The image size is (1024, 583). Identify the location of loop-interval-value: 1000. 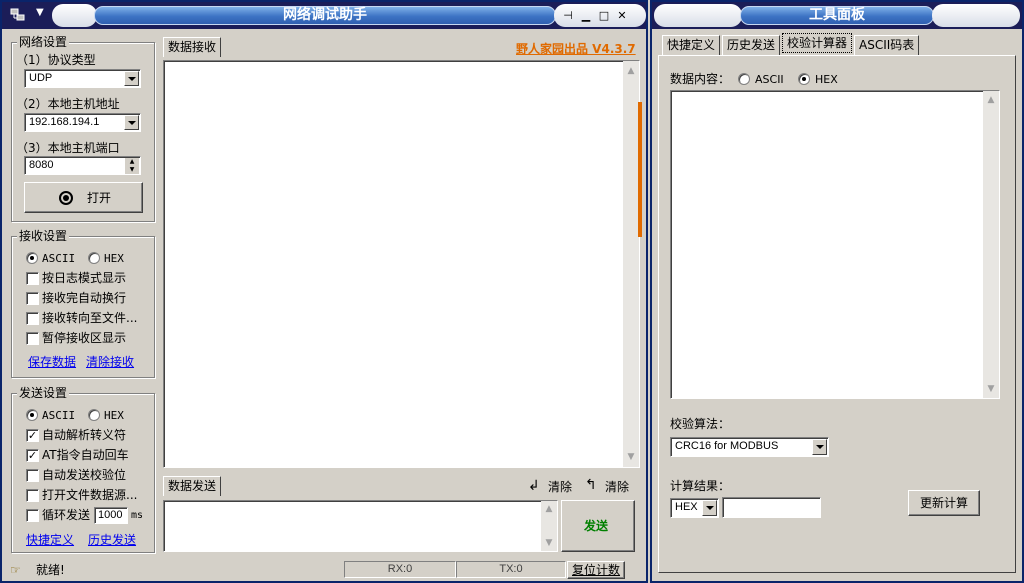
(110, 515).